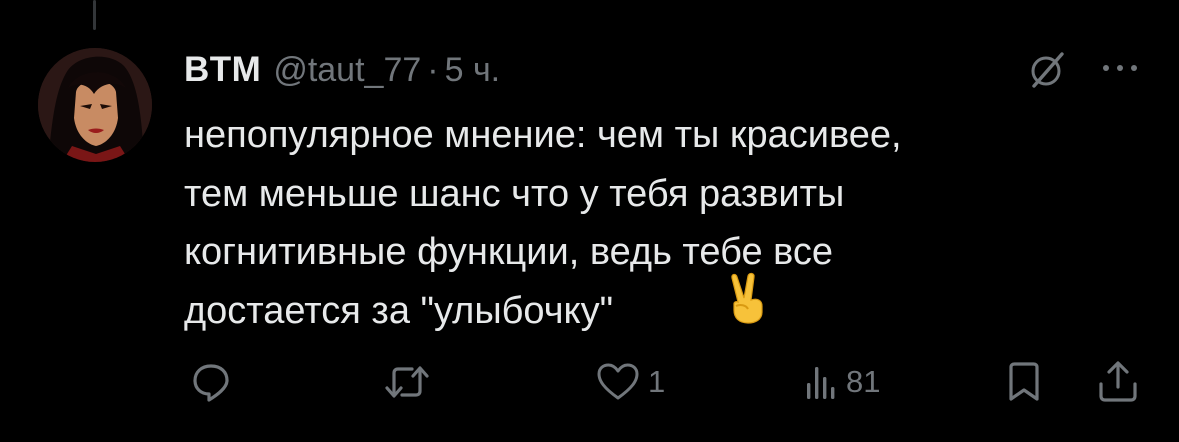 This screenshot has height=442, width=1179. I want to click on reply-button, so click(211, 382).